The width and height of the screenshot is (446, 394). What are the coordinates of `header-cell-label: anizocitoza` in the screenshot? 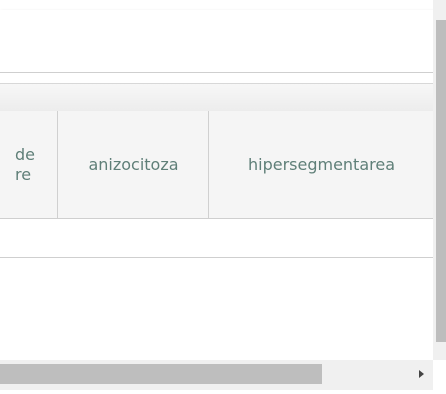 It's located at (133, 164).